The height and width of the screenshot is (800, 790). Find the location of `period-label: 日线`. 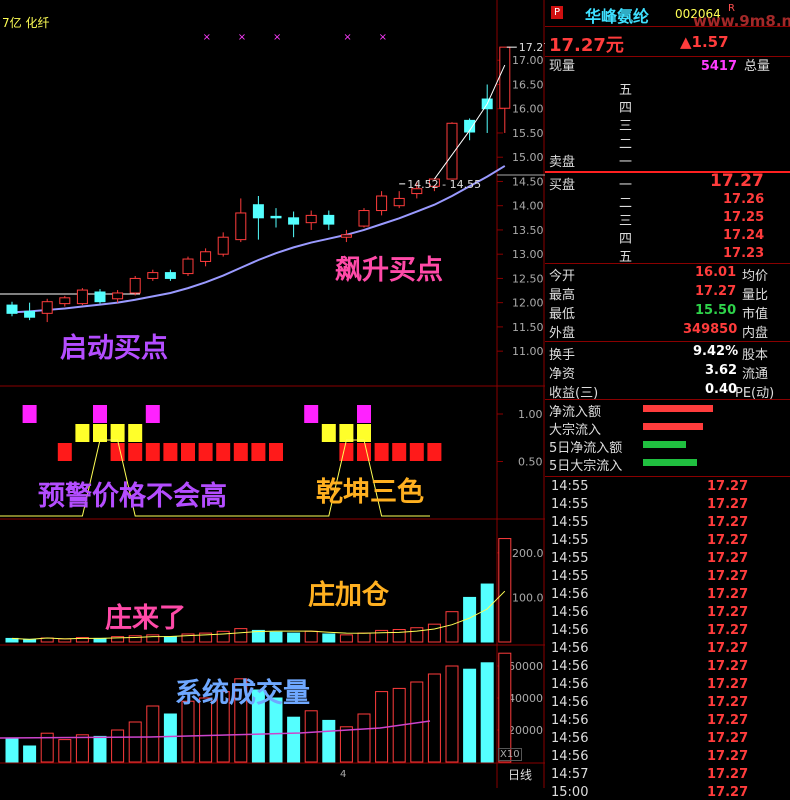

period-label: 日线 is located at coordinates (520, 774).